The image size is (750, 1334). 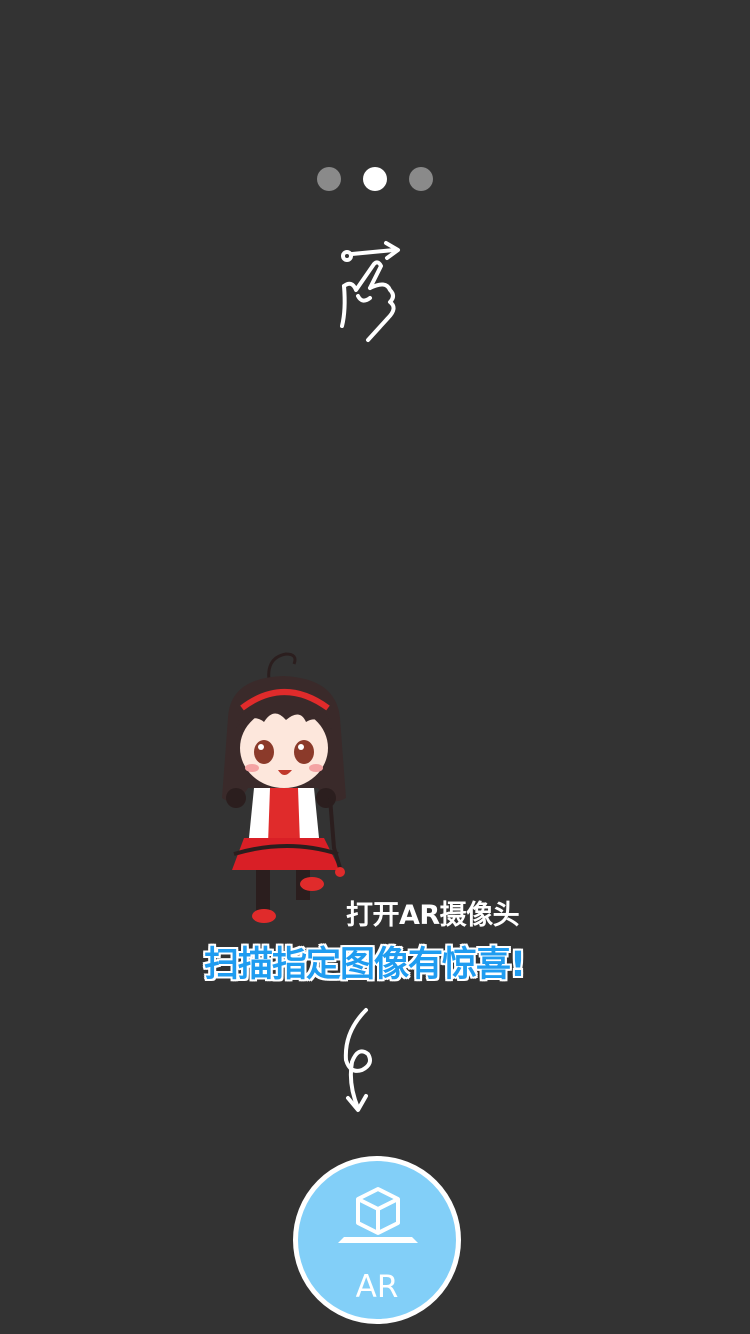 I want to click on mascot-illustration, so click(x=284, y=787).